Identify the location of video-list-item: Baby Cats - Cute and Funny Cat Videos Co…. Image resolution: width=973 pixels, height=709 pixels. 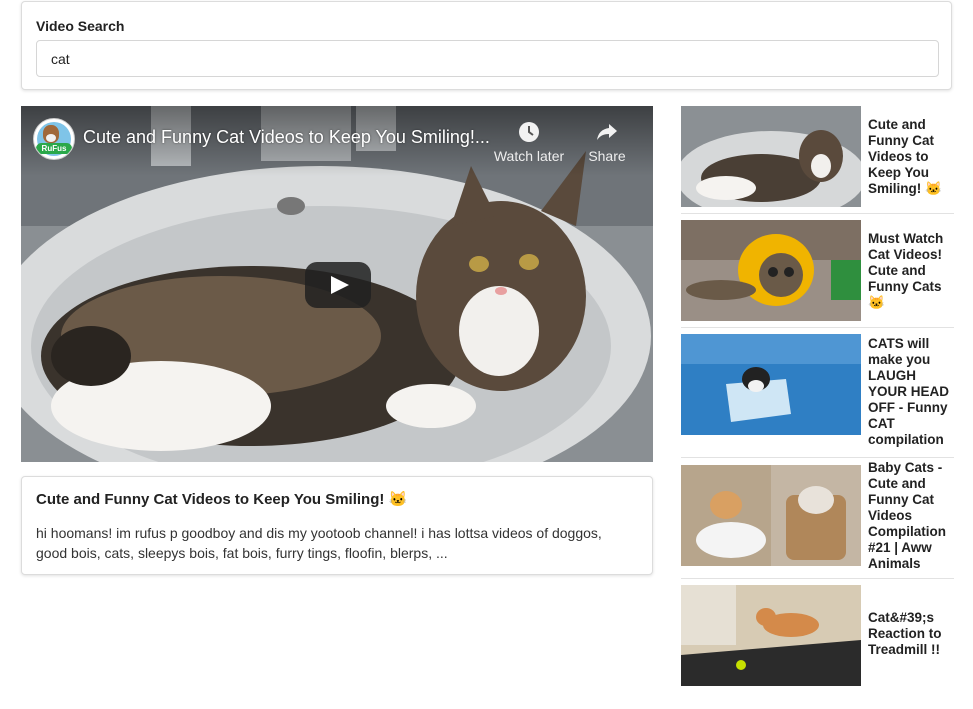
(817, 519).